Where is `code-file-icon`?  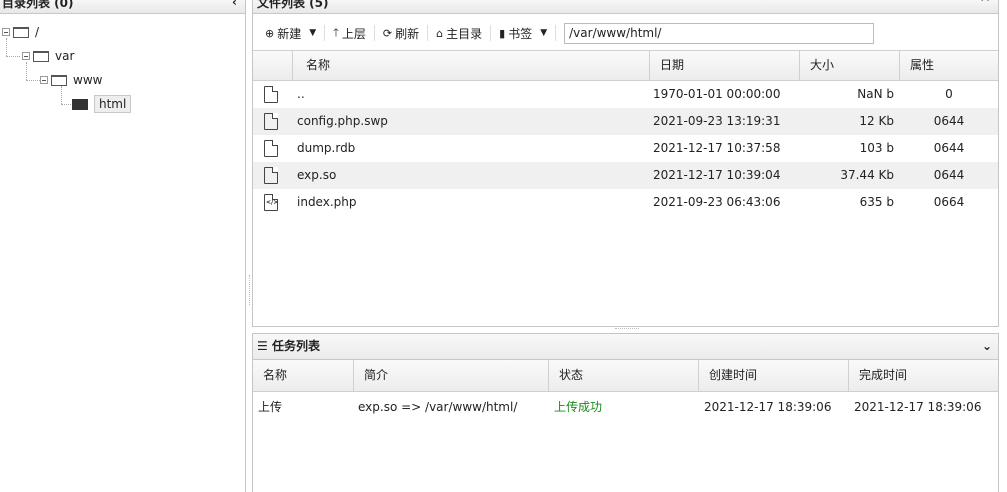 code-file-icon is located at coordinates (271, 202).